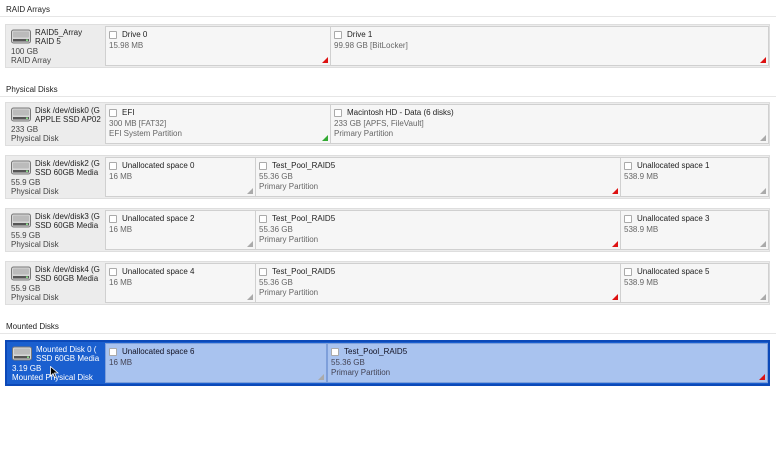 Image resolution: width=776 pixels, height=465 pixels. I want to click on partition-name: Unallocated space 1, so click(673, 165).